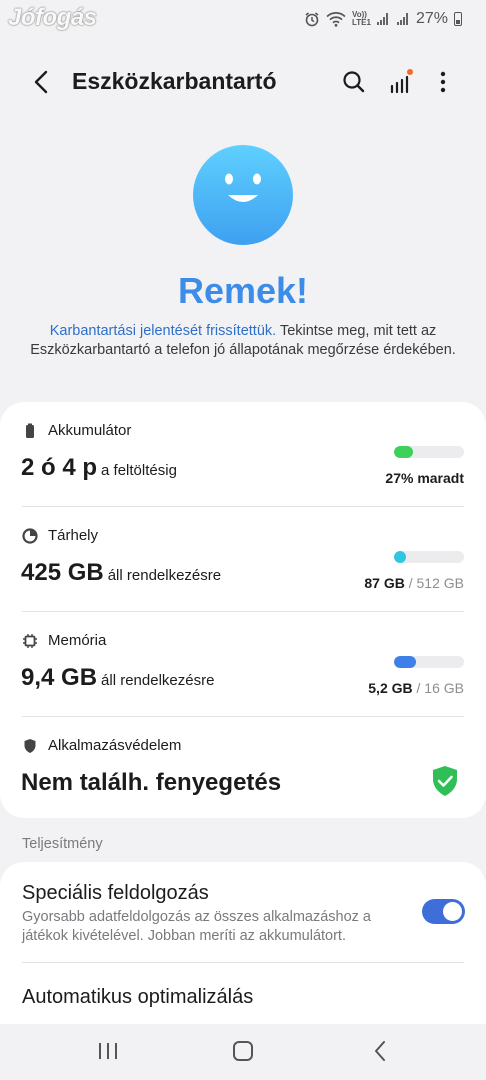 The image size is (486, 1080). I want to click on report-link: Karbantartási jelentését frissítettük., so click(163, 331).